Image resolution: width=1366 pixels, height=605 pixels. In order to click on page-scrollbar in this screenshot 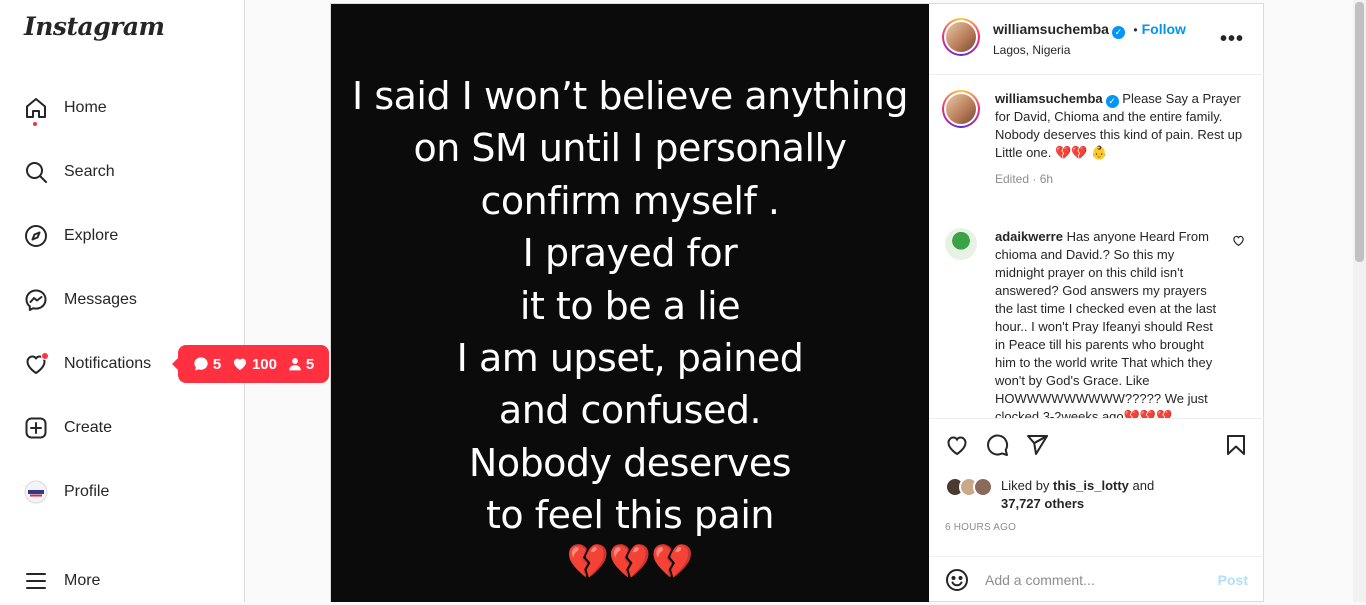, I will do `click(1359, 301)`.